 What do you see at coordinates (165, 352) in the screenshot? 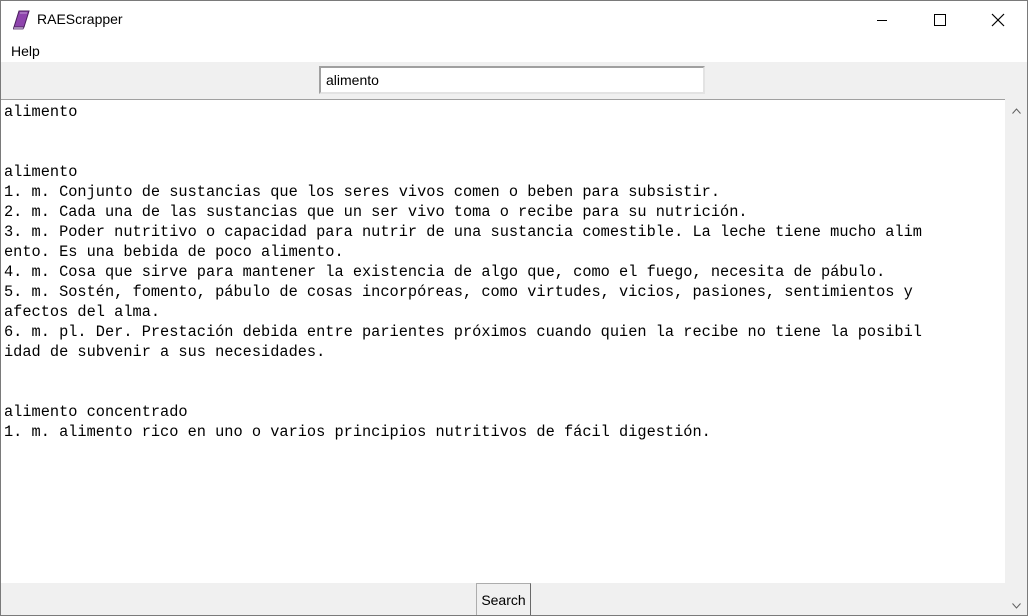
I see `result-line: idad de subvenir a sus necesidades.` at bounding box center [165, 352].